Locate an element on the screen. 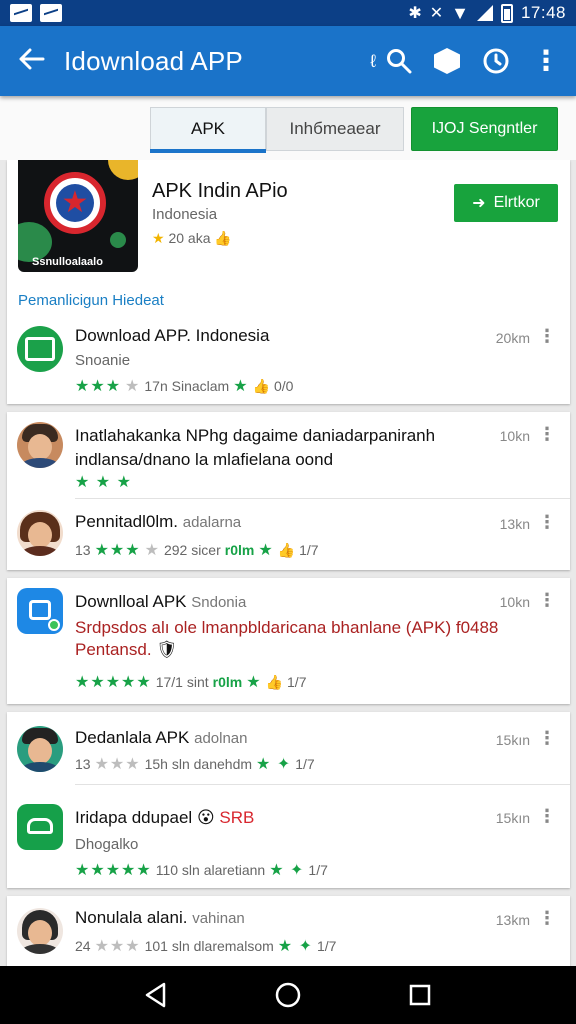 This screenshot has height=1024, width=576. signal-icon is located at coordinates (484, 13).